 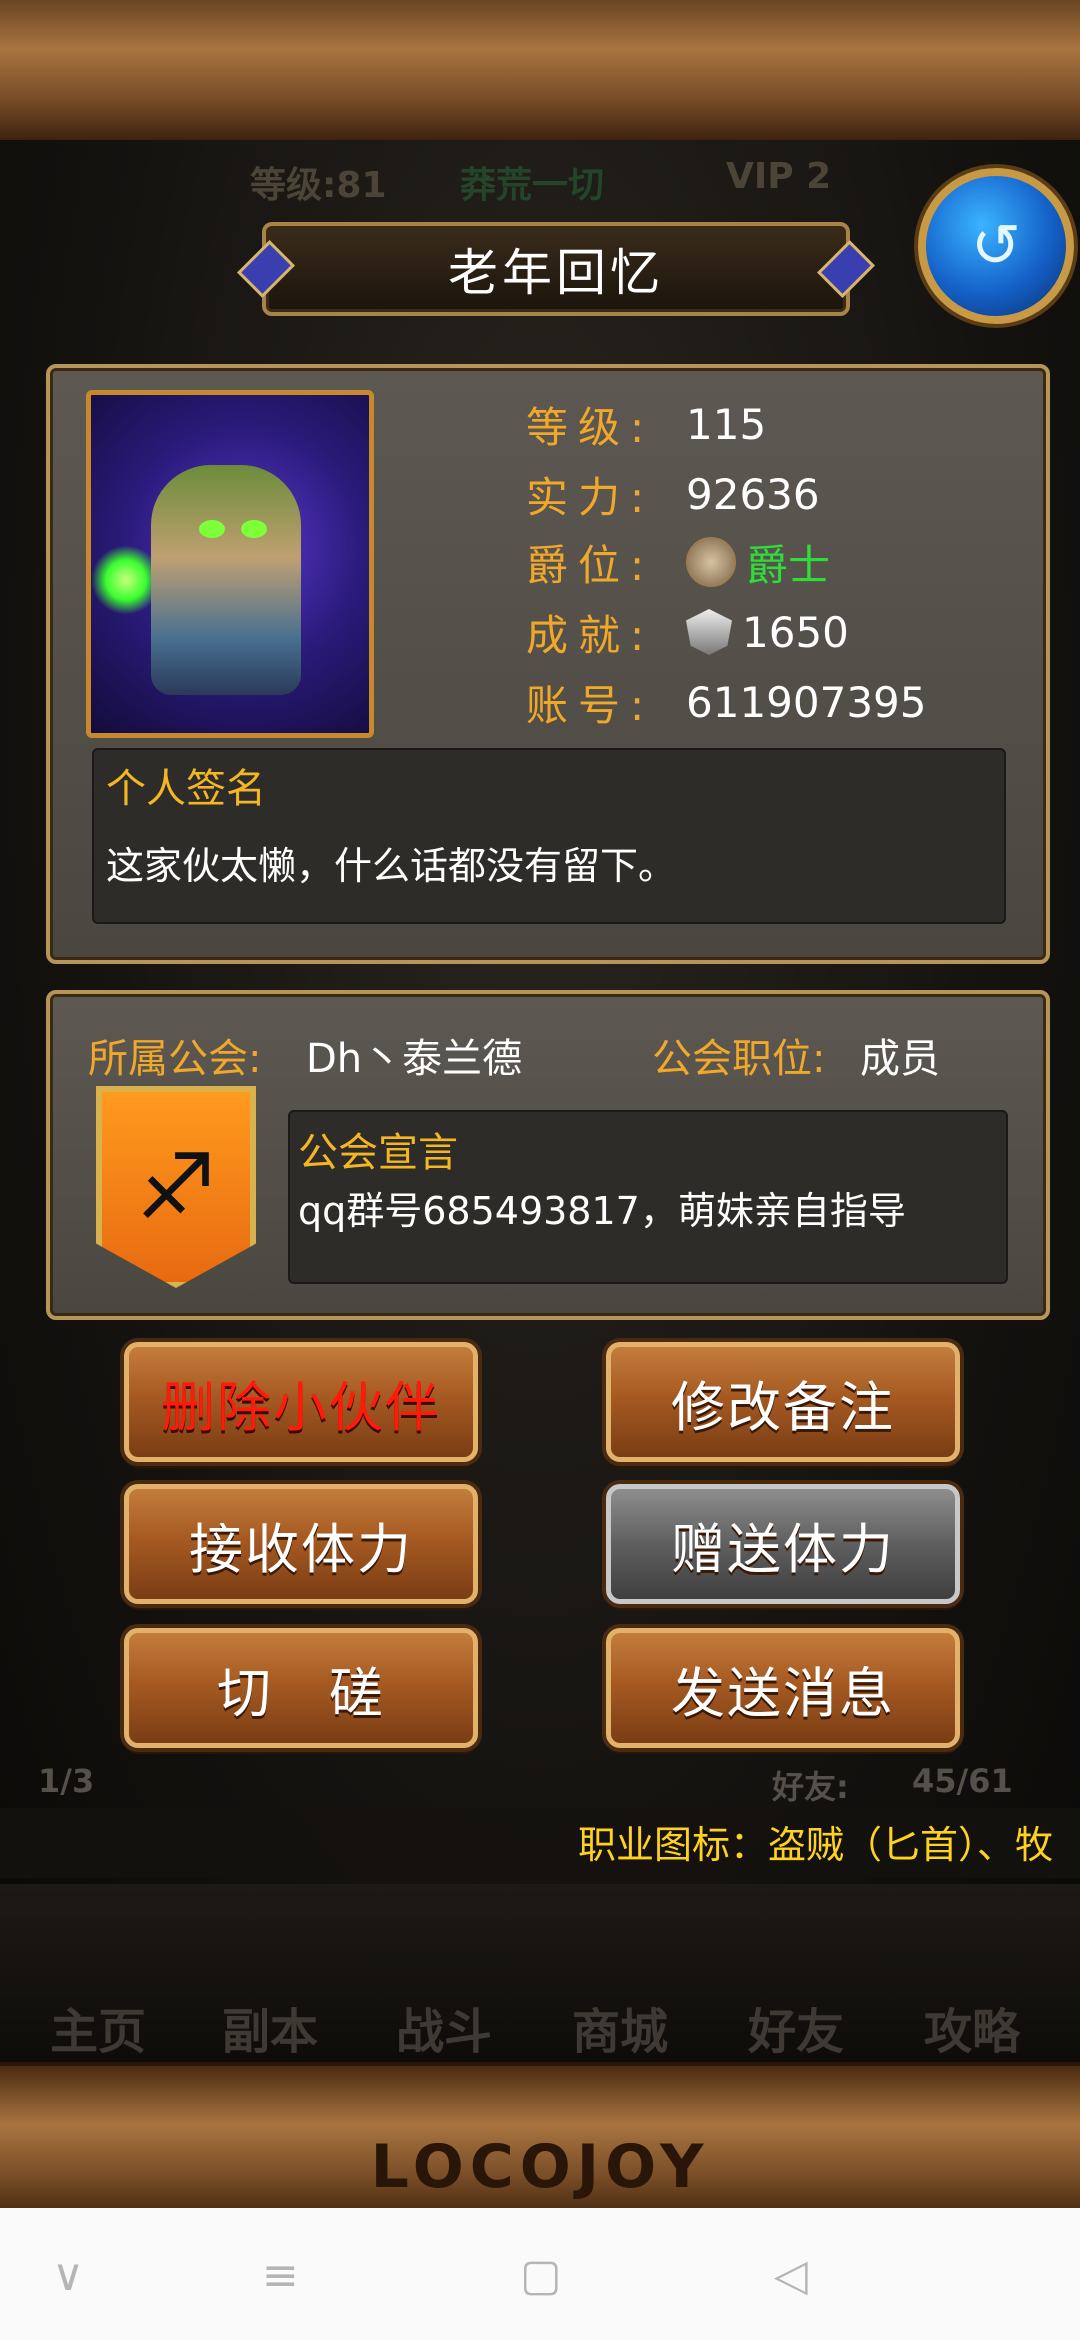 I want to click on hero-portrait, so click(x=230, y=564).